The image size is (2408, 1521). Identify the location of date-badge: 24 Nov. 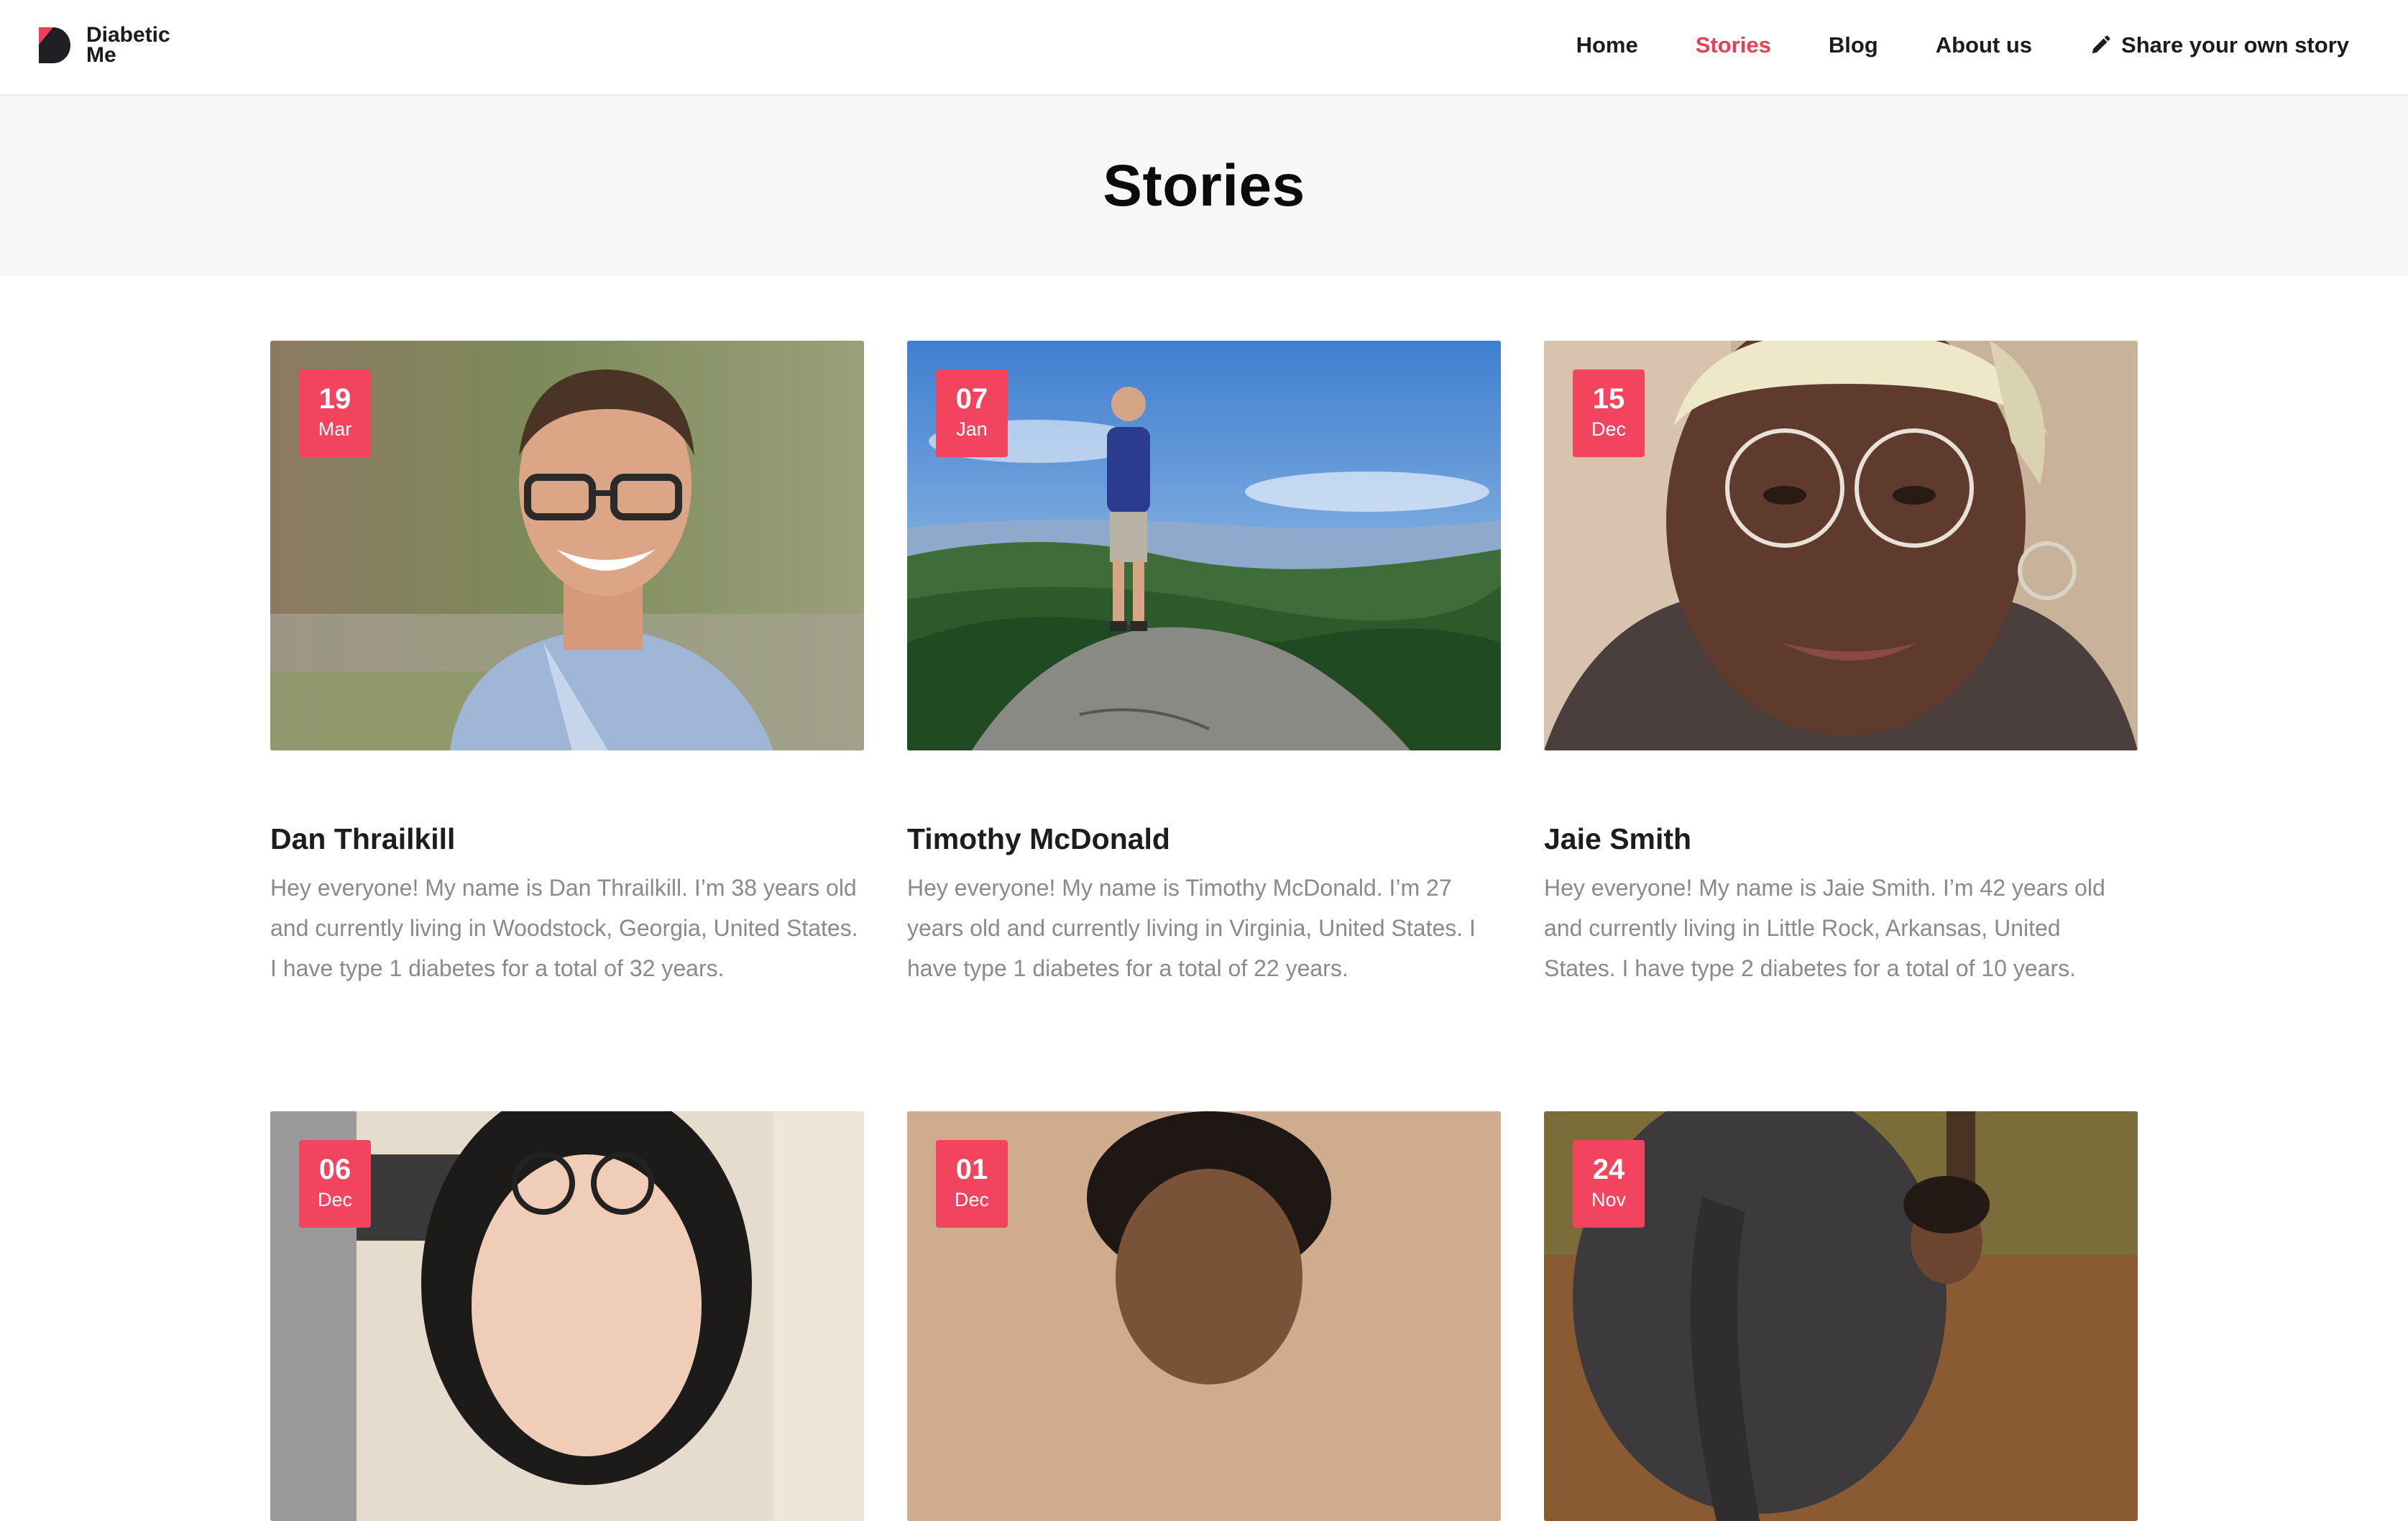
(1609, 1184).